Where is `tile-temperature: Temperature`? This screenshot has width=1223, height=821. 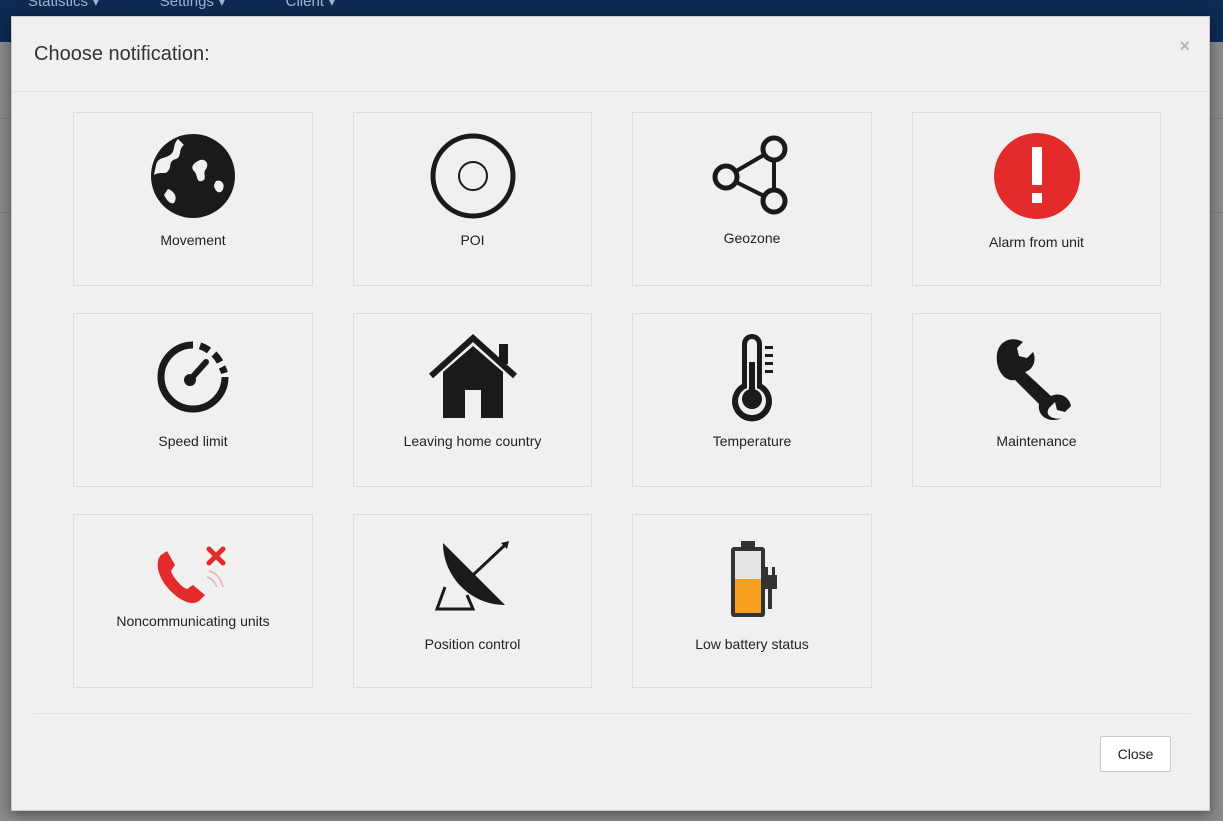
tile-temperature: Temperature is located at coordinates (752, 400).